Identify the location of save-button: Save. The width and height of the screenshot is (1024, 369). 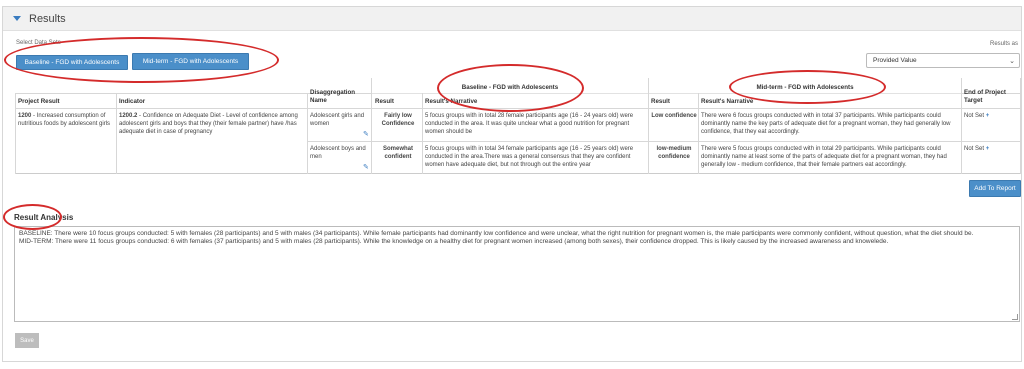
(27, 340).